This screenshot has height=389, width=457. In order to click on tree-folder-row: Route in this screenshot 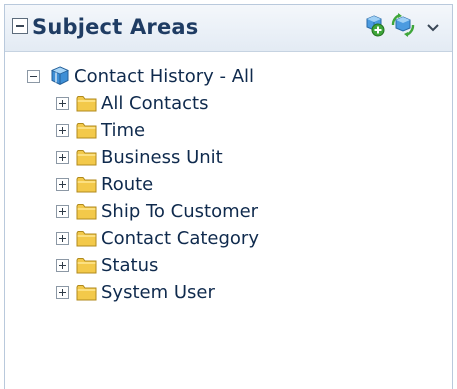, I will do `click(104, 184)`.